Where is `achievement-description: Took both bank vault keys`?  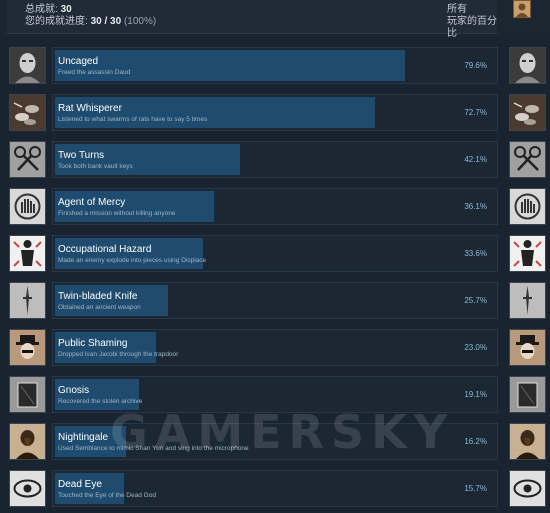
achievement-description: Took both bank vault keys is located at coordinates (95, 166).